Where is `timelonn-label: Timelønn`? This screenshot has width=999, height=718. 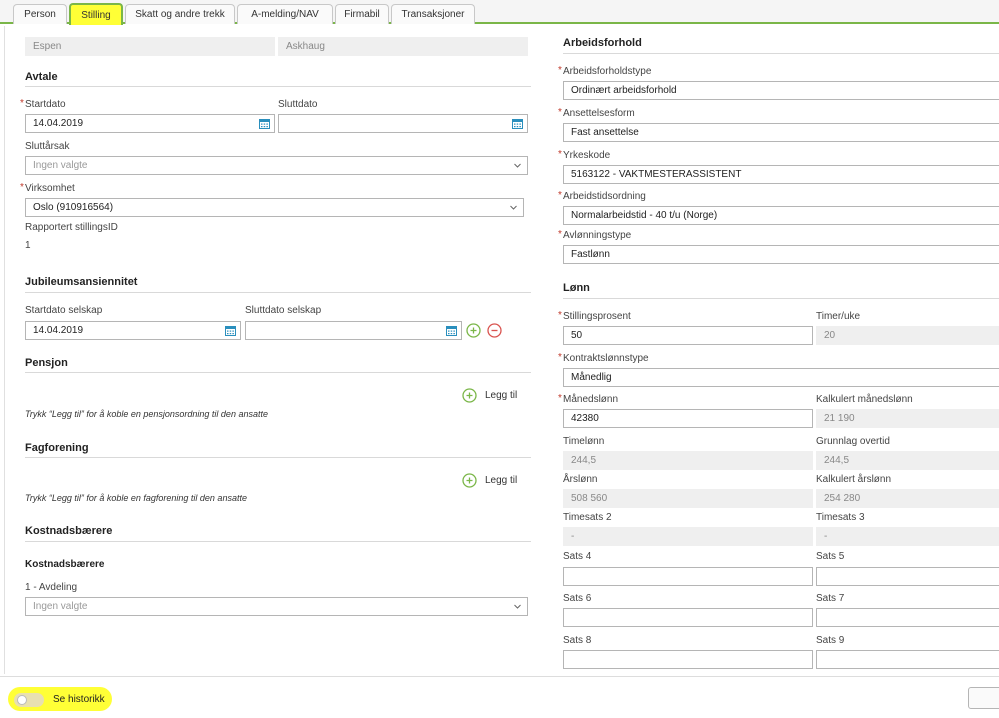
timelonn-label: Timelønn is located at coordinates (584, 441).